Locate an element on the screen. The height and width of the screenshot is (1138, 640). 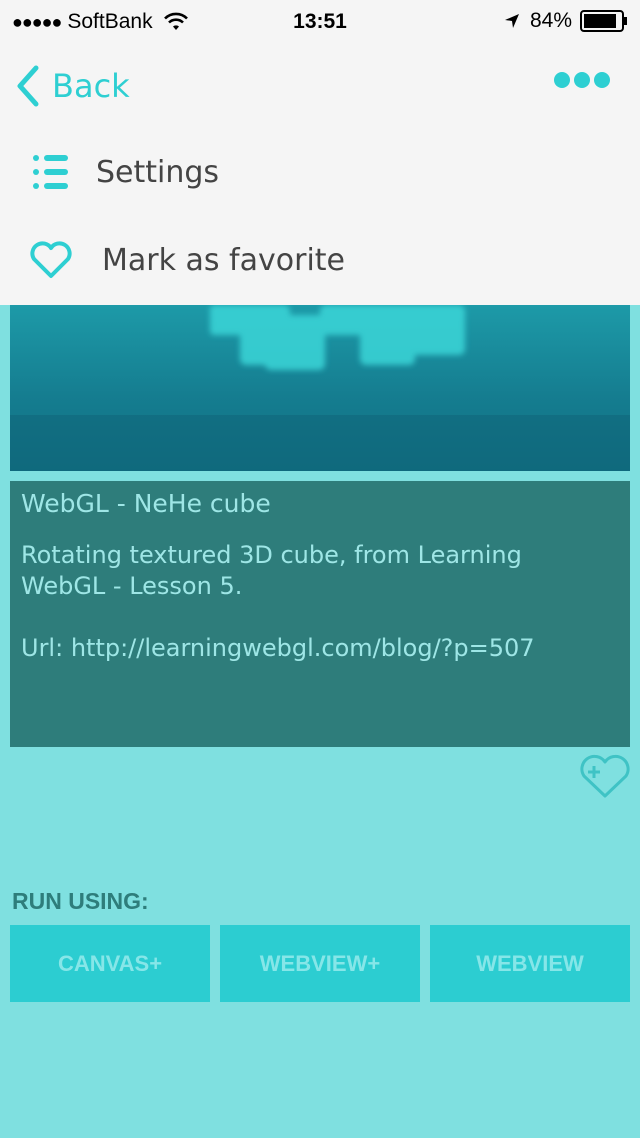
menu-item-favorite: Mark as favorite is located at coordinates (320, 260).